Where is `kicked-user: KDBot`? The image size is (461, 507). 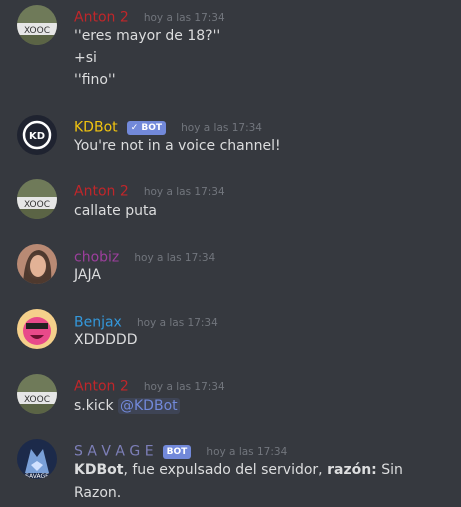 kicked-user: KDBot is located at coordinates (99, 470).